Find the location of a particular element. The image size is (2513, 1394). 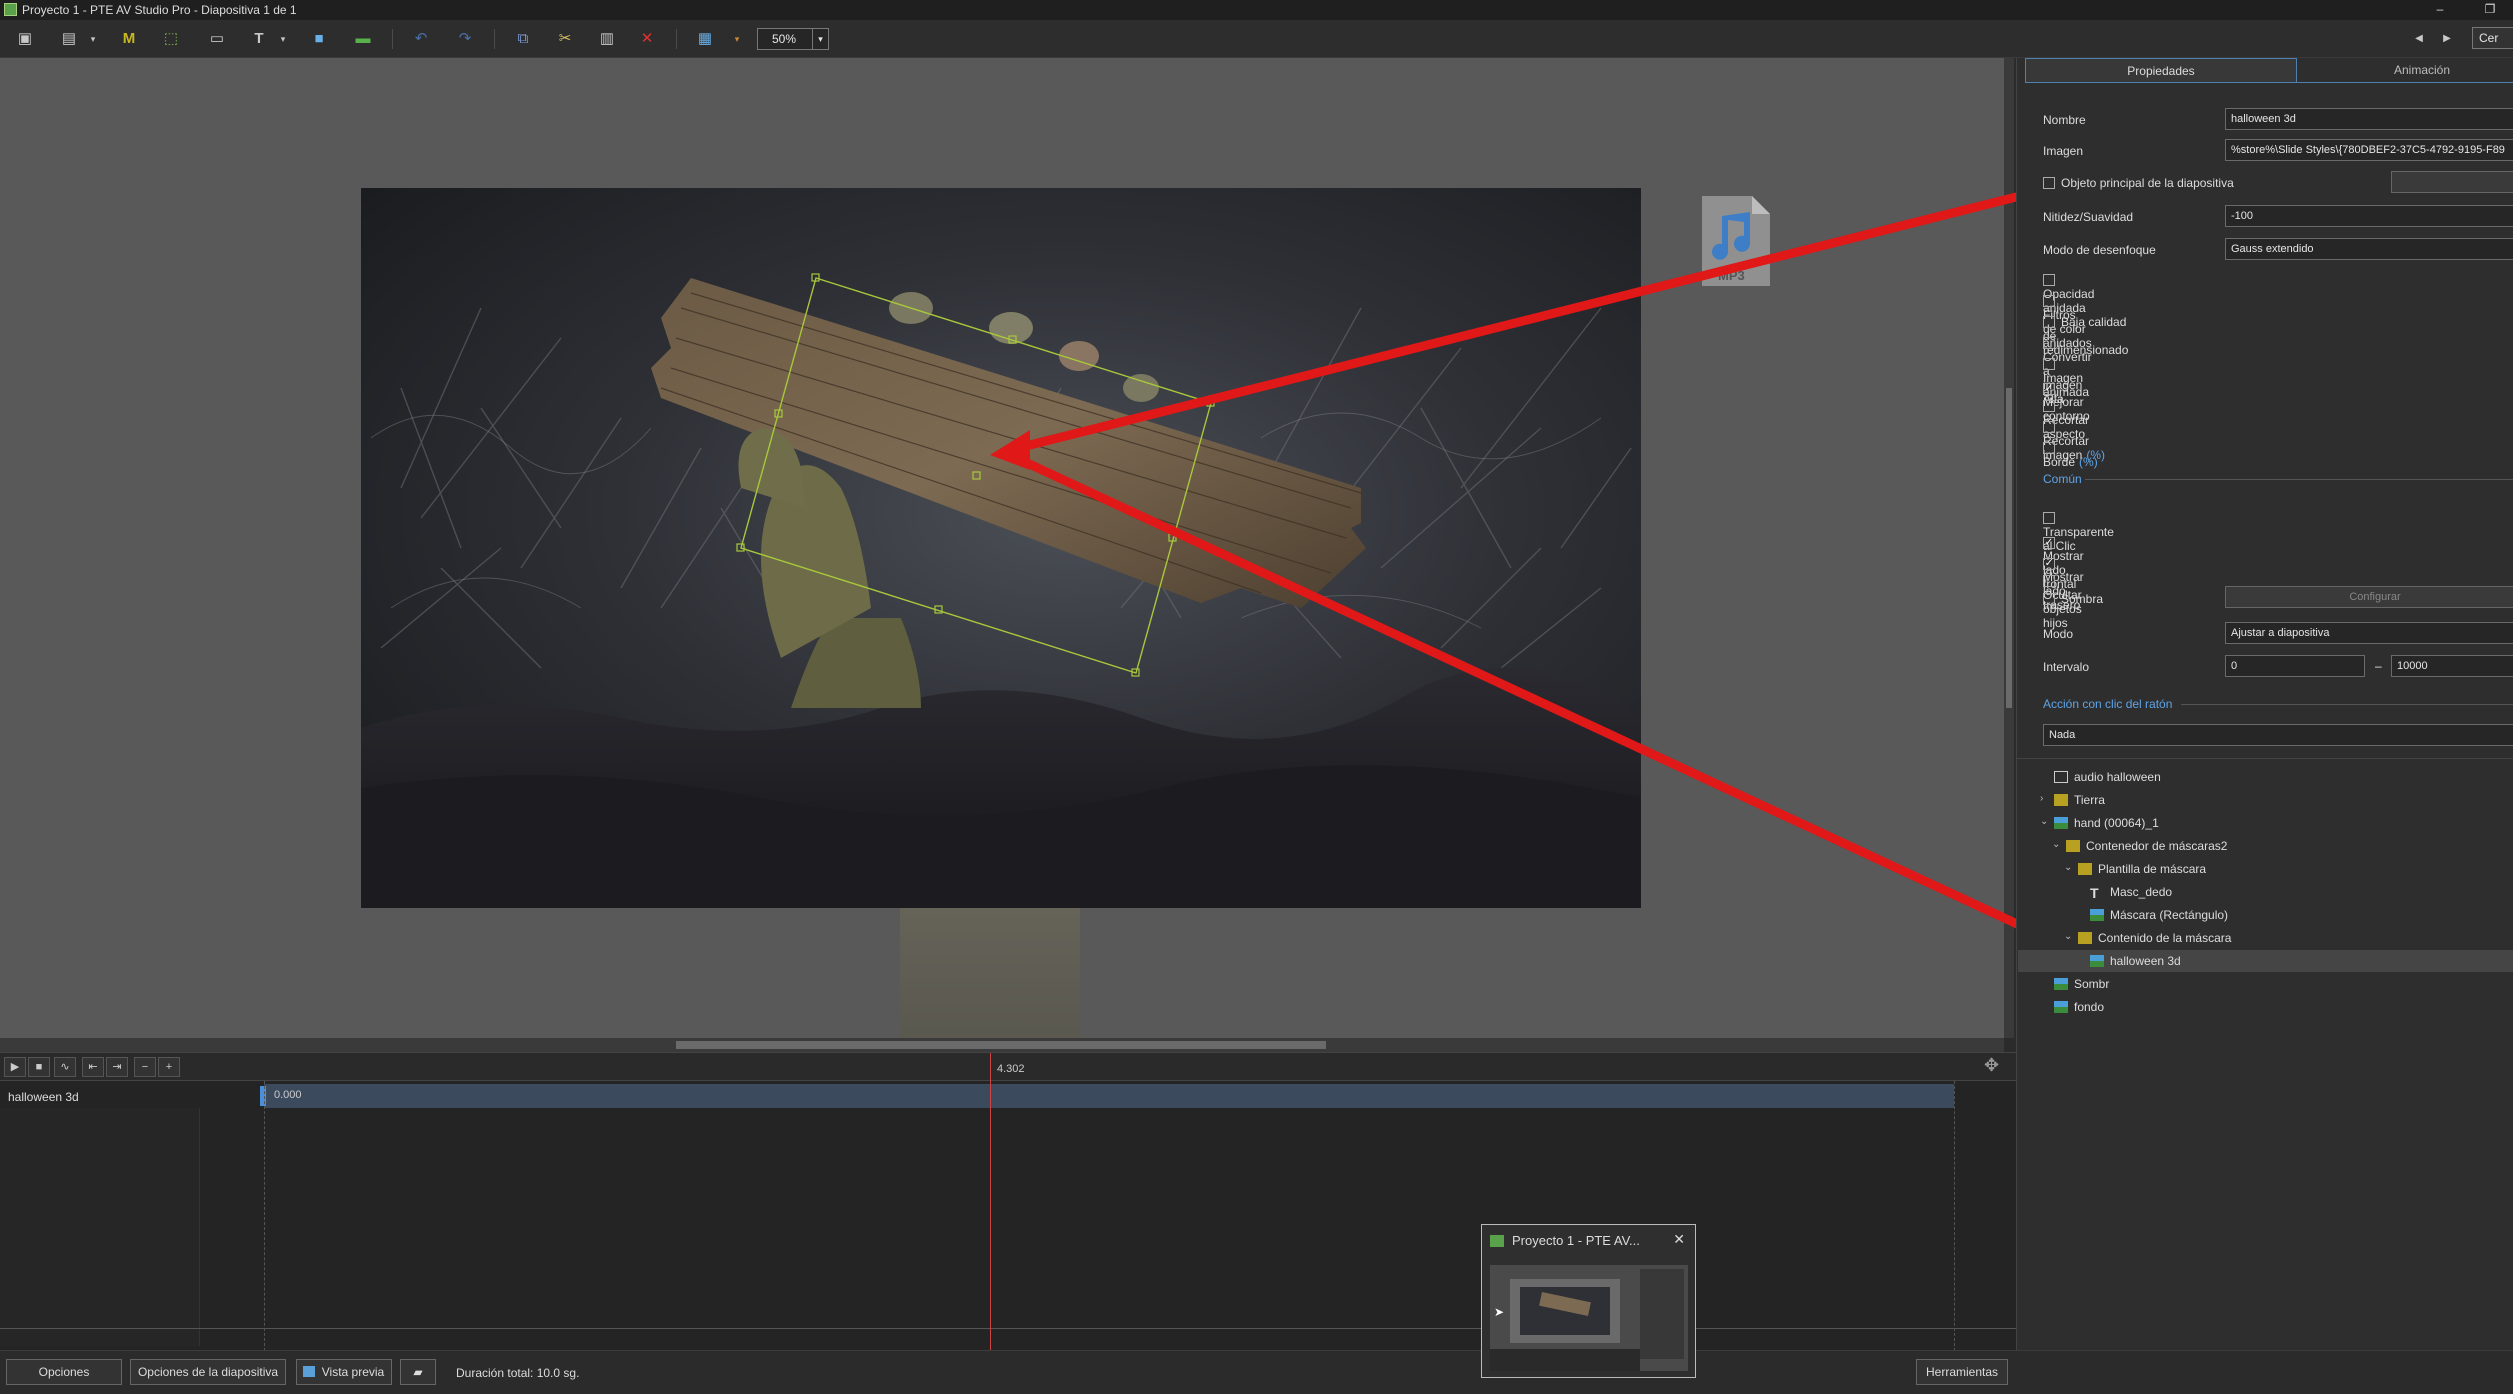

option-checkbox: Recortar aspecto is located at coordinates (2066, 420).